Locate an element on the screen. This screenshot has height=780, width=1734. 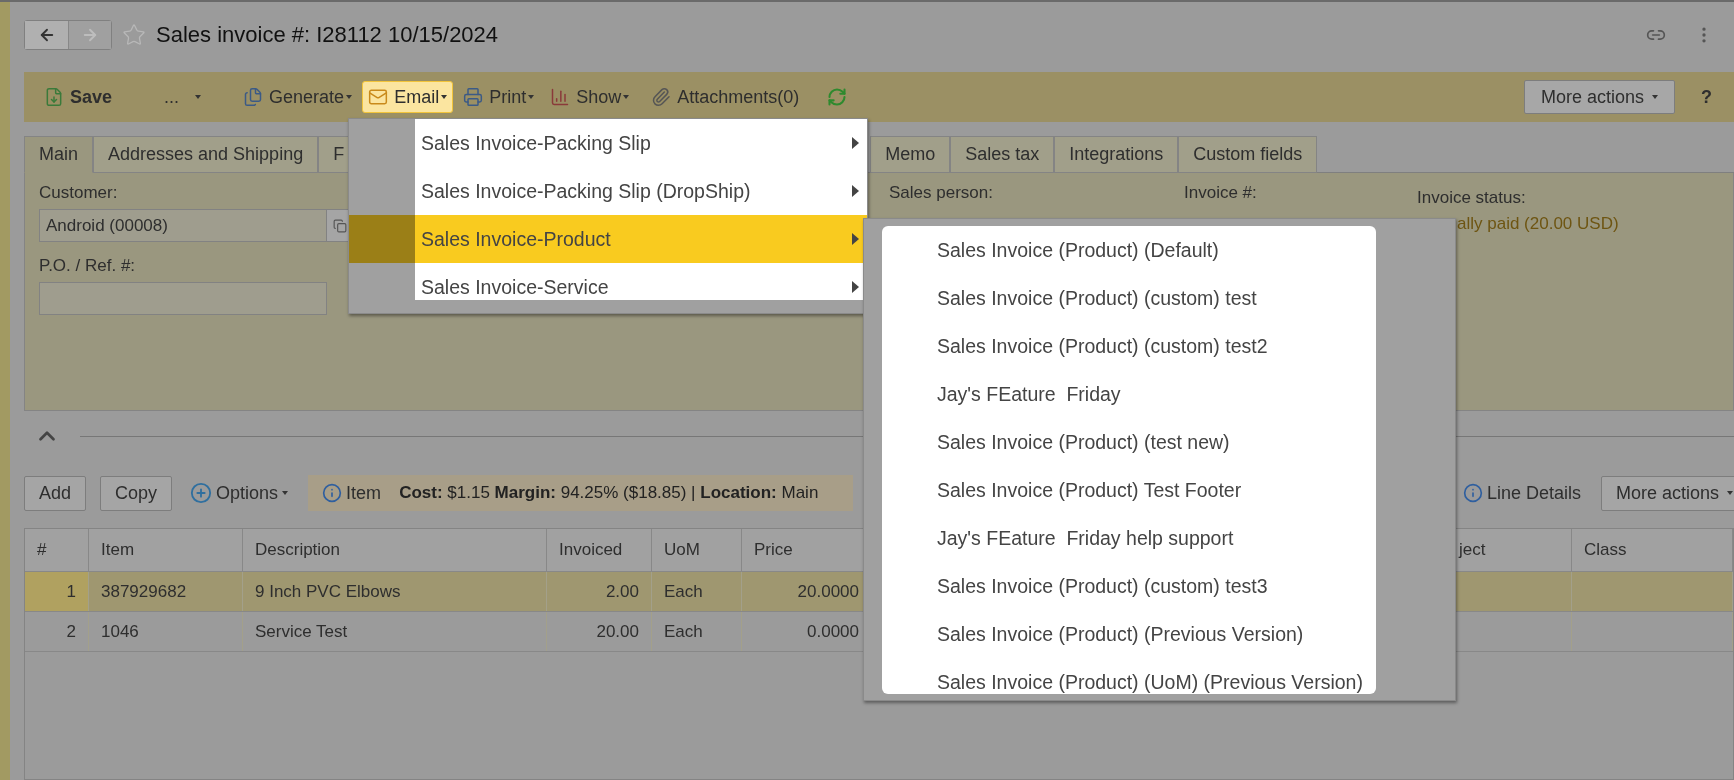
documents-icon is located at coordinates (253, 97).